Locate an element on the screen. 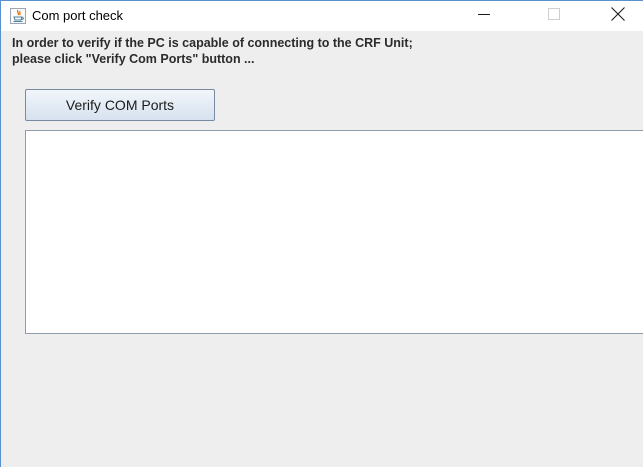 The image size is (643, 467). close-button is located at coordinates (618, 16).